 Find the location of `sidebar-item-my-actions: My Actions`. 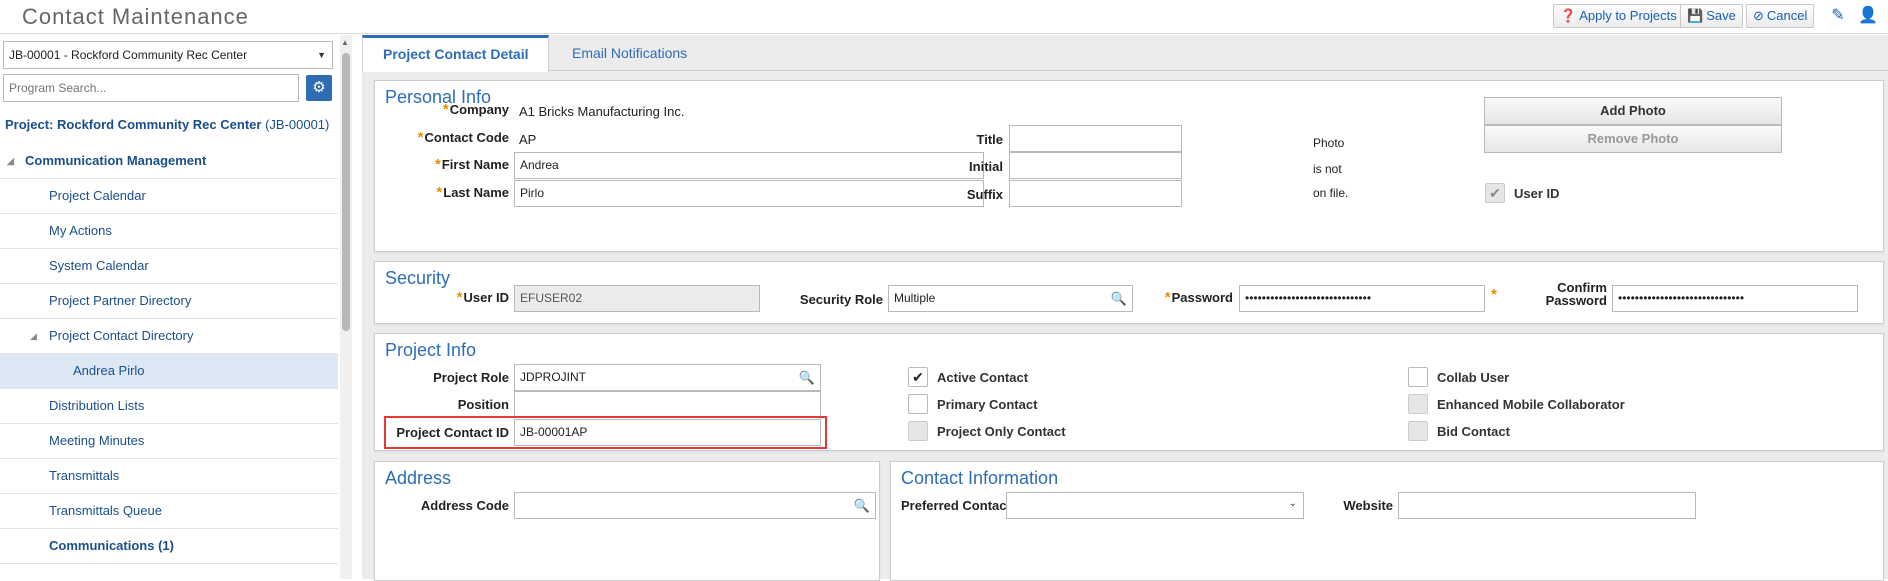

sidebar-item-my-actions: My Actions is located at coordinates (169, 231).